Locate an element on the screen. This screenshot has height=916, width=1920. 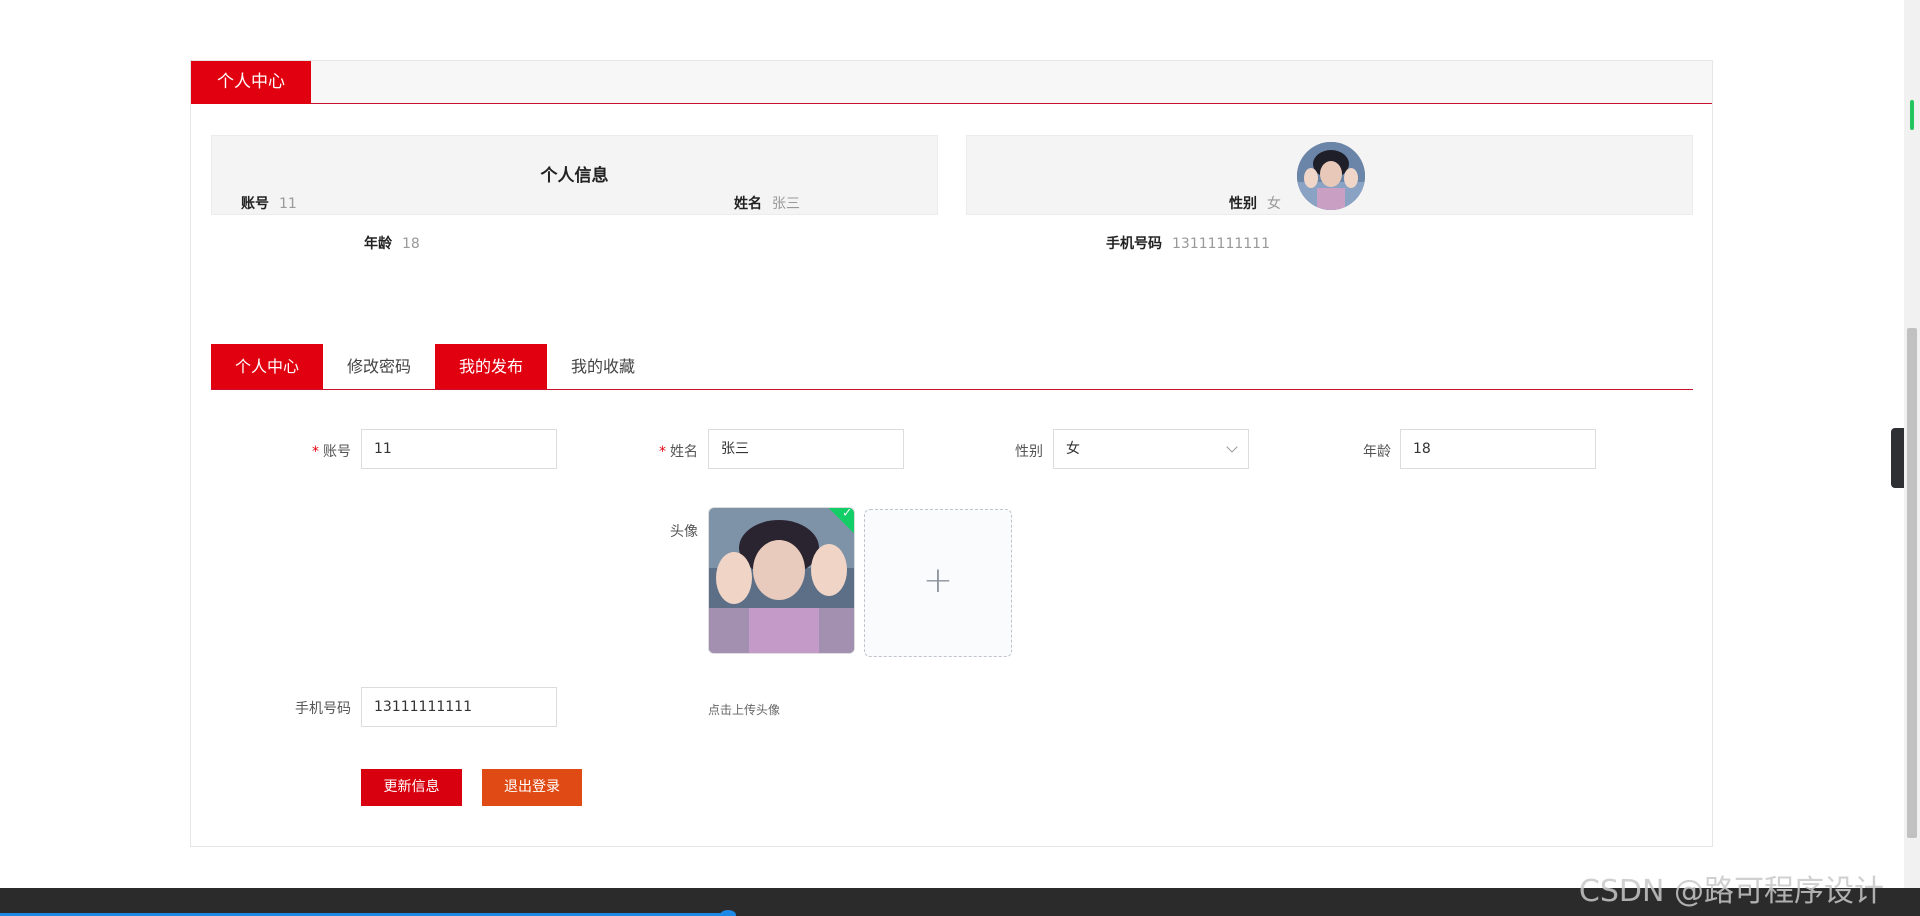
tab-personal-center: 个人中心 is located at coordinates (267, 366).